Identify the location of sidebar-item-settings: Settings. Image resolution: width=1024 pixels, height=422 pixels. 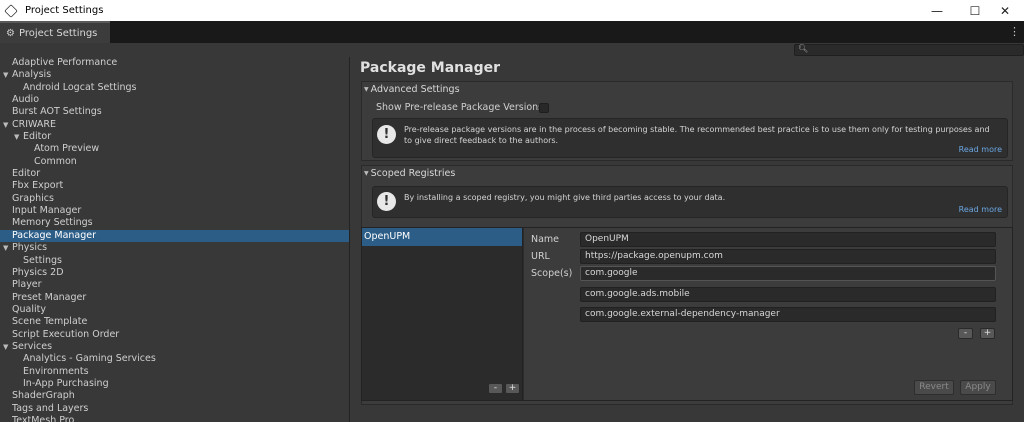
(174, 261).